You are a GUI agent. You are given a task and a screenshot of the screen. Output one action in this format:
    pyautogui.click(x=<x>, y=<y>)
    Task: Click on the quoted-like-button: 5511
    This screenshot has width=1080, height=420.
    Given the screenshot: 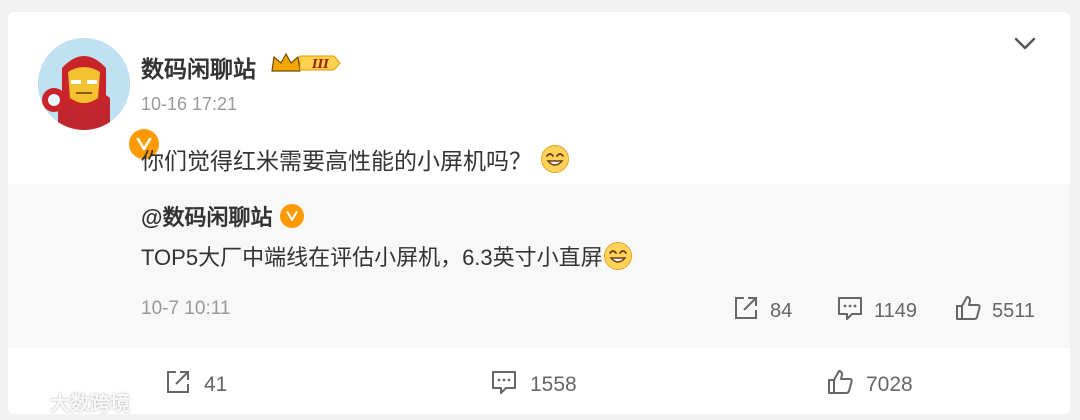 What is the action you would take?
    pyautogui.click(x=994, y=311)
    